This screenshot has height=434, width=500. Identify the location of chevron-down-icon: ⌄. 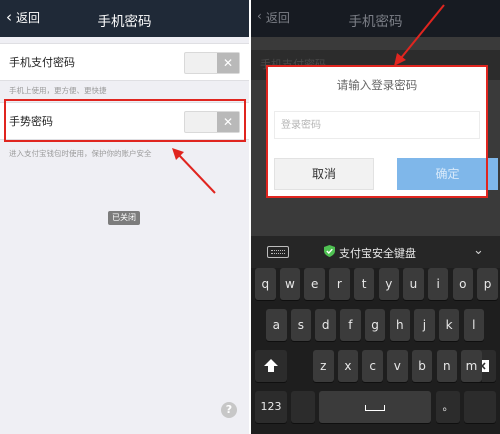
(478, 250).